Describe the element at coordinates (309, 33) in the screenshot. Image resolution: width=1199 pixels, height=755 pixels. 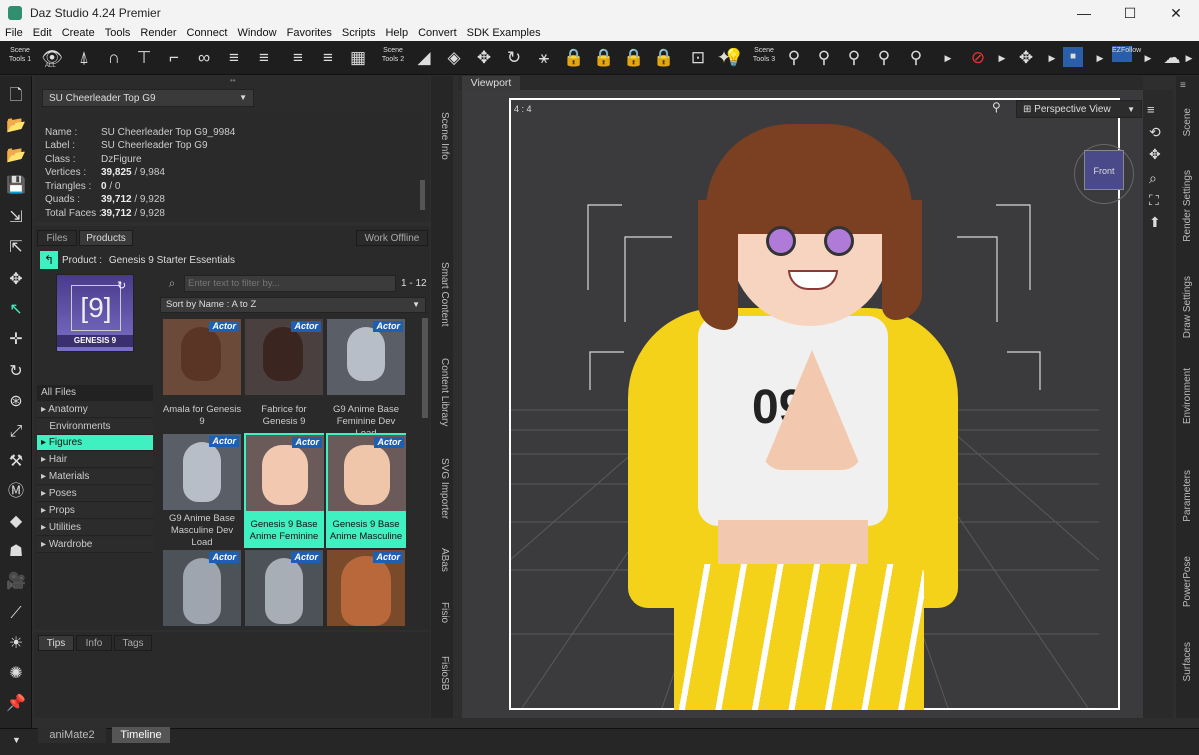
I see `menu-favorites: Favorites` at that location.